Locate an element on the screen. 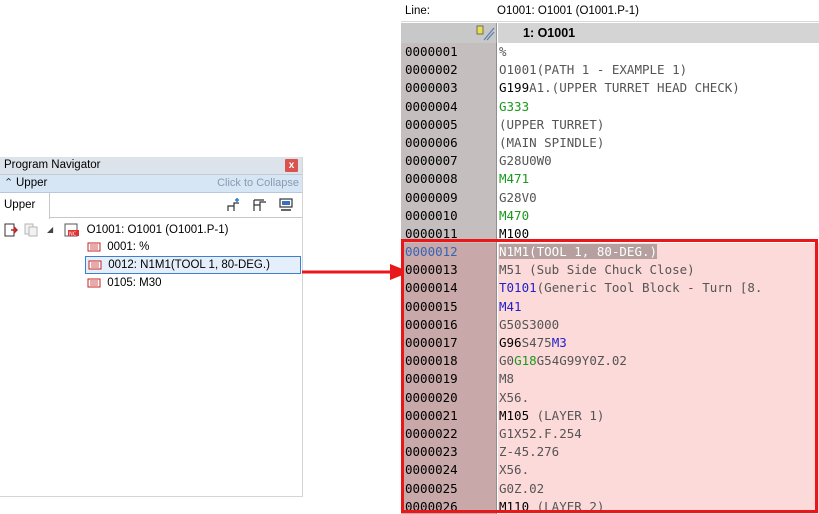 This screenshot has width=819, height=514. code-text: % is located at coordinates (658, 52).